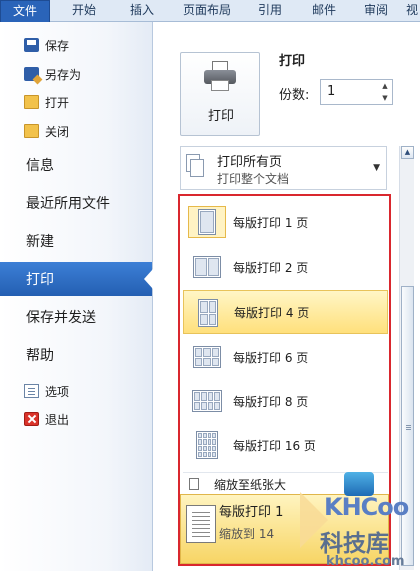  What do you see at coordinates (271, 222) in the screenshot?
I see `option-label: 每版打印 1 页` at bounding box center [271, 222].